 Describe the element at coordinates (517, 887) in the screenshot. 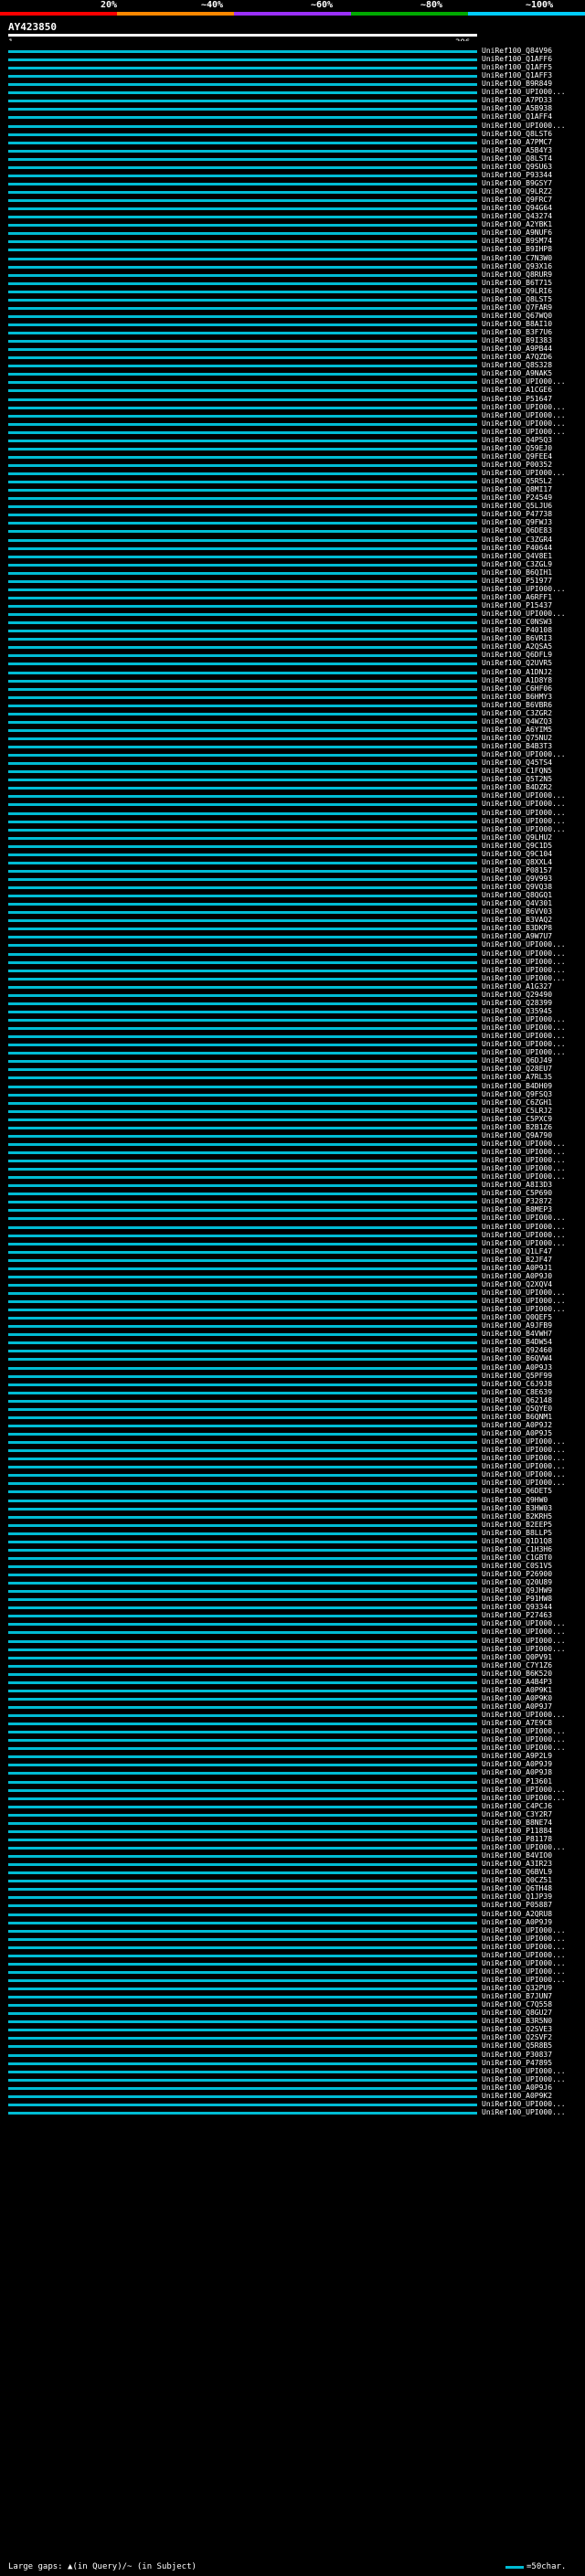

I see `hit-name: UniRef100_Q9VQ38` at that location.